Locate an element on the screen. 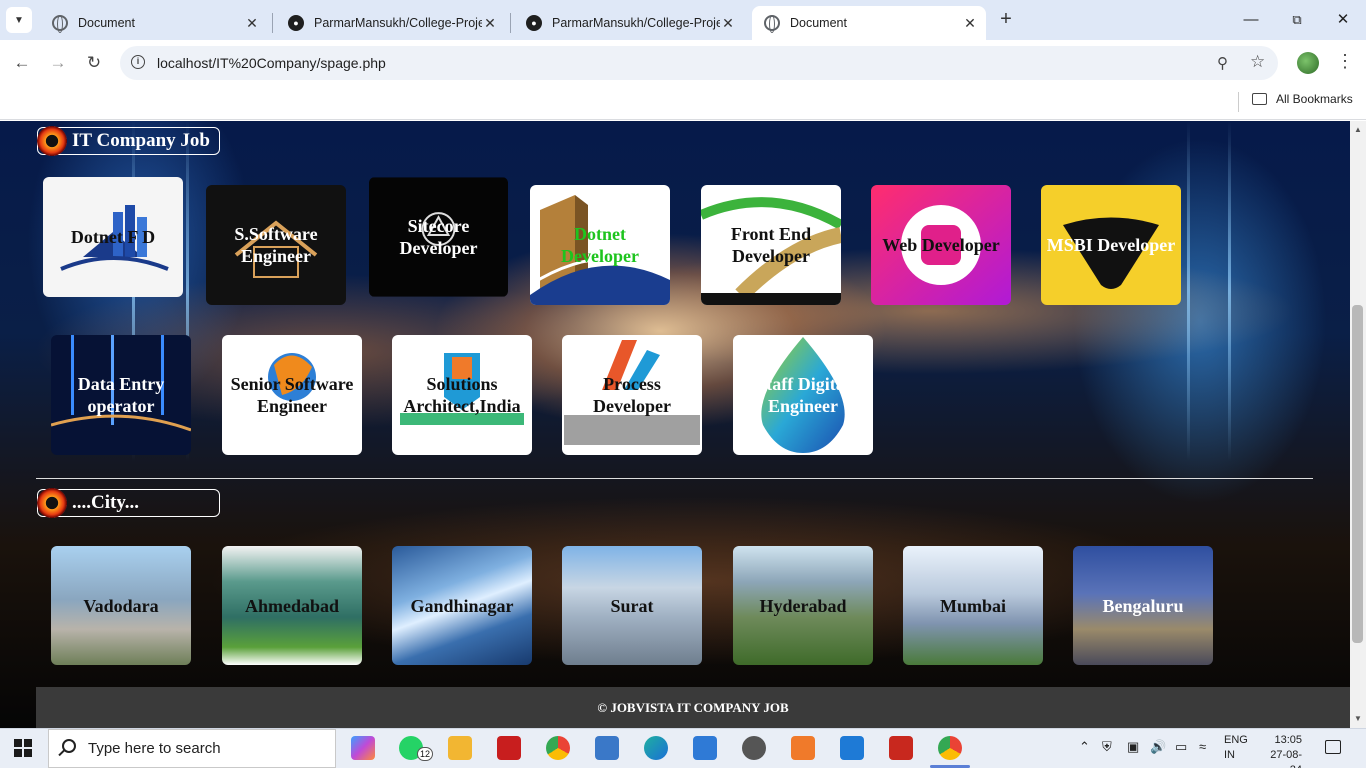  job-card-label: Data Entry operator is located at coordinates (121, 395).